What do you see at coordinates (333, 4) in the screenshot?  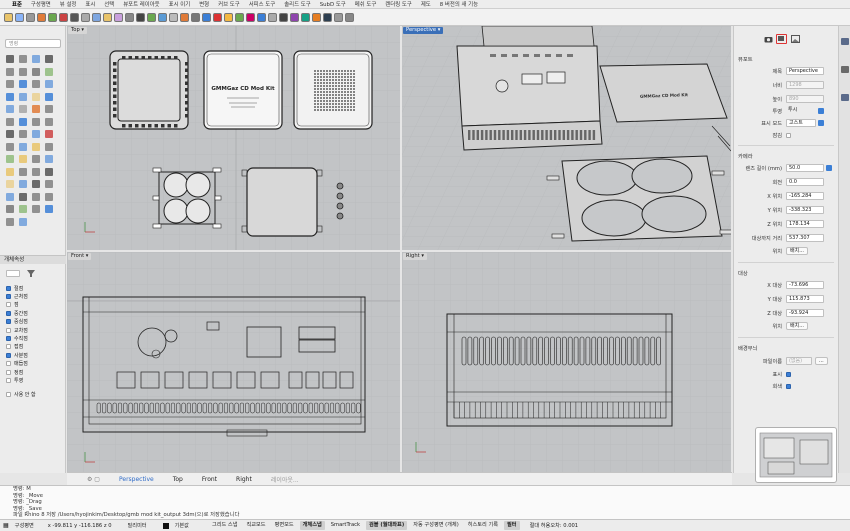 I see `menu-tab: SubD 도구` at bounding box center [333, 4].